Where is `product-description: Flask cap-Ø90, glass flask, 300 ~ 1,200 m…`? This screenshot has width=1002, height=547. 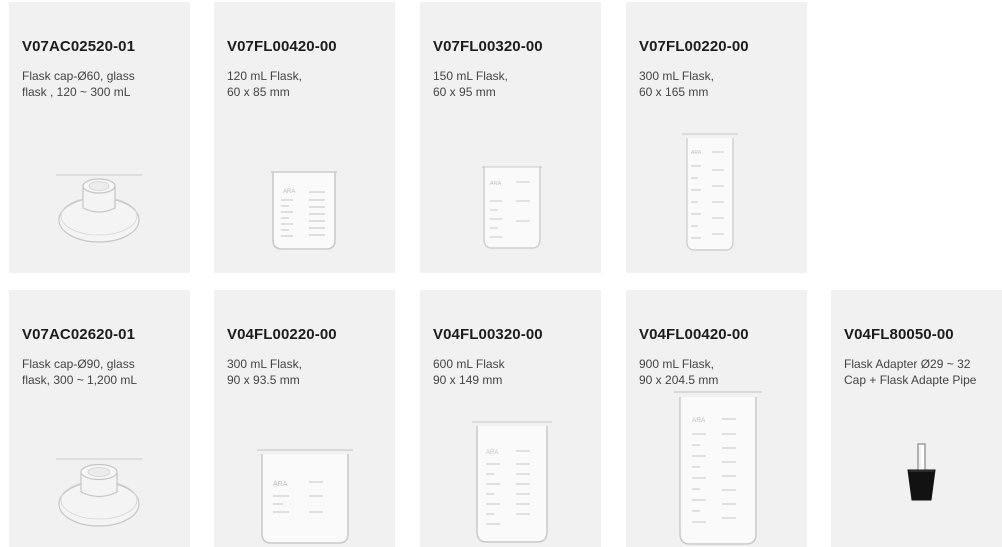
product-description: Flask cap-Ø90, glass flask, 300 ~ 1,200 m… is located at coordinates (80, 372).